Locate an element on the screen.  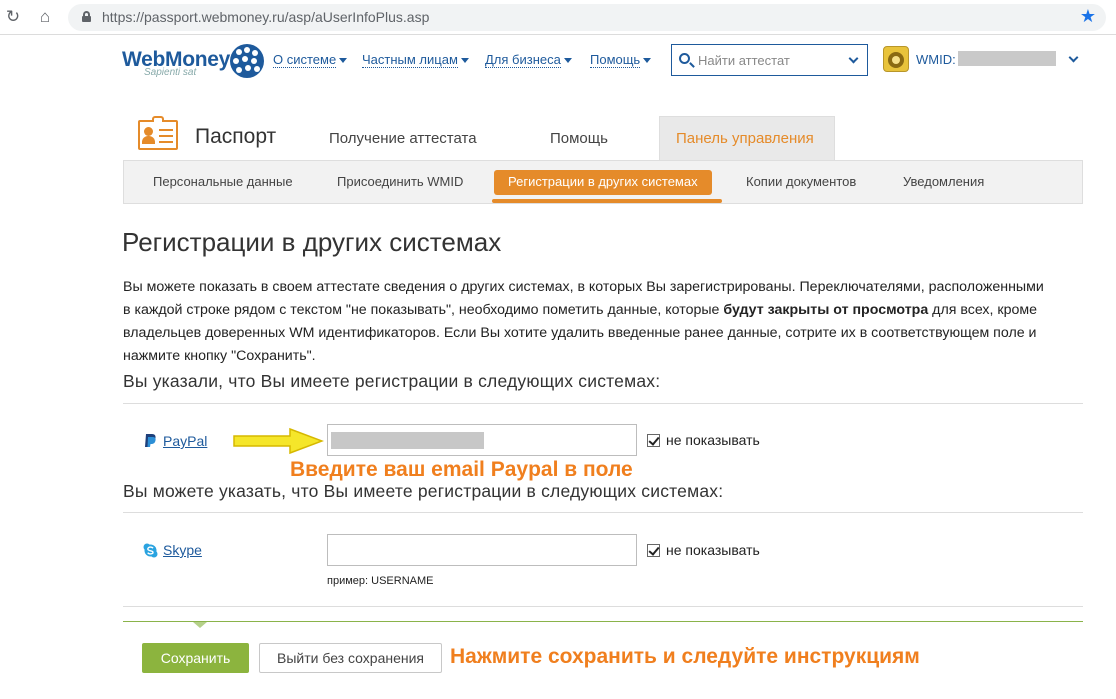
lock-icon is located at coordinates (86, 16).